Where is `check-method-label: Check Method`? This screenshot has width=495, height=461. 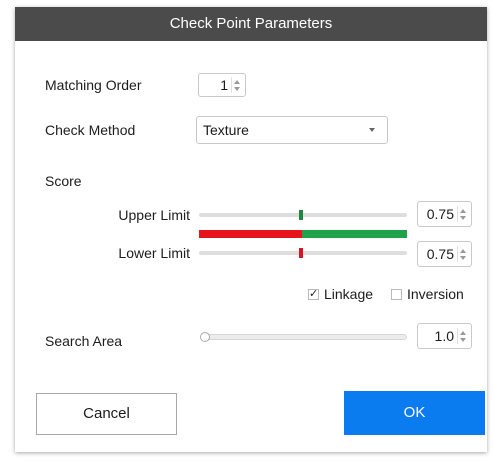 check-method-label: Check Method is located at coordinates (90, 130).